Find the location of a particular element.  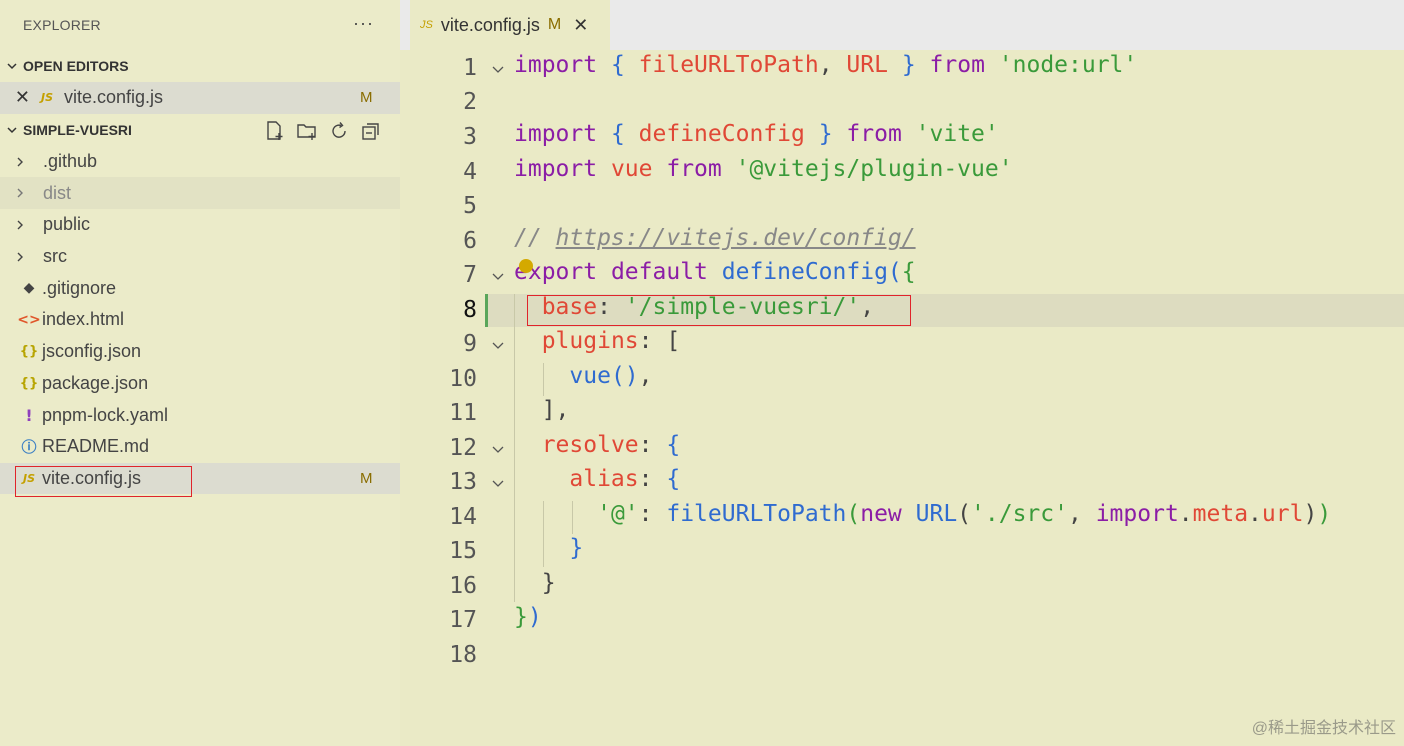

tree-item-label: README.md is located at coordinates (96, 446).